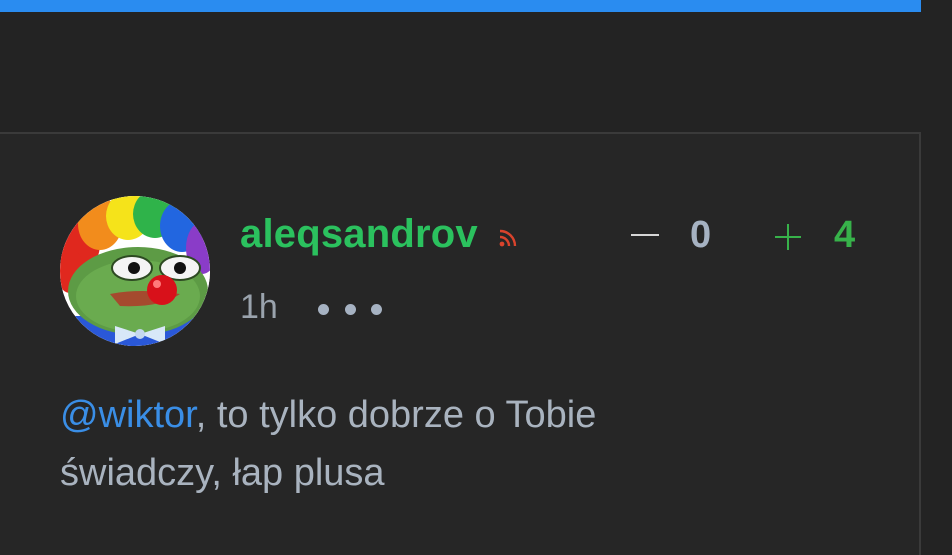 The height and width of the screenshot is (555, 952). Describe the element at coordinates (508, 238) in the screenshot. I see `rss-icon` at that location.